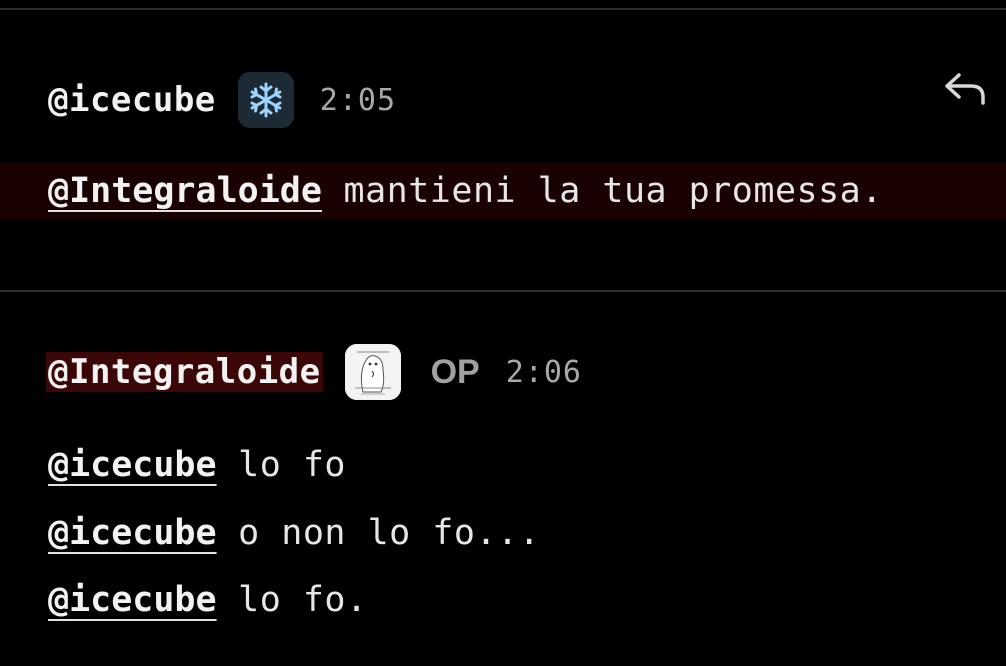 Image resolution: width=1006 pixels, height=666 pixels. What do you see at coordinates (455, 371) in the screenshot?
I see `op-badge: OP` at bounding box center [455, 371].